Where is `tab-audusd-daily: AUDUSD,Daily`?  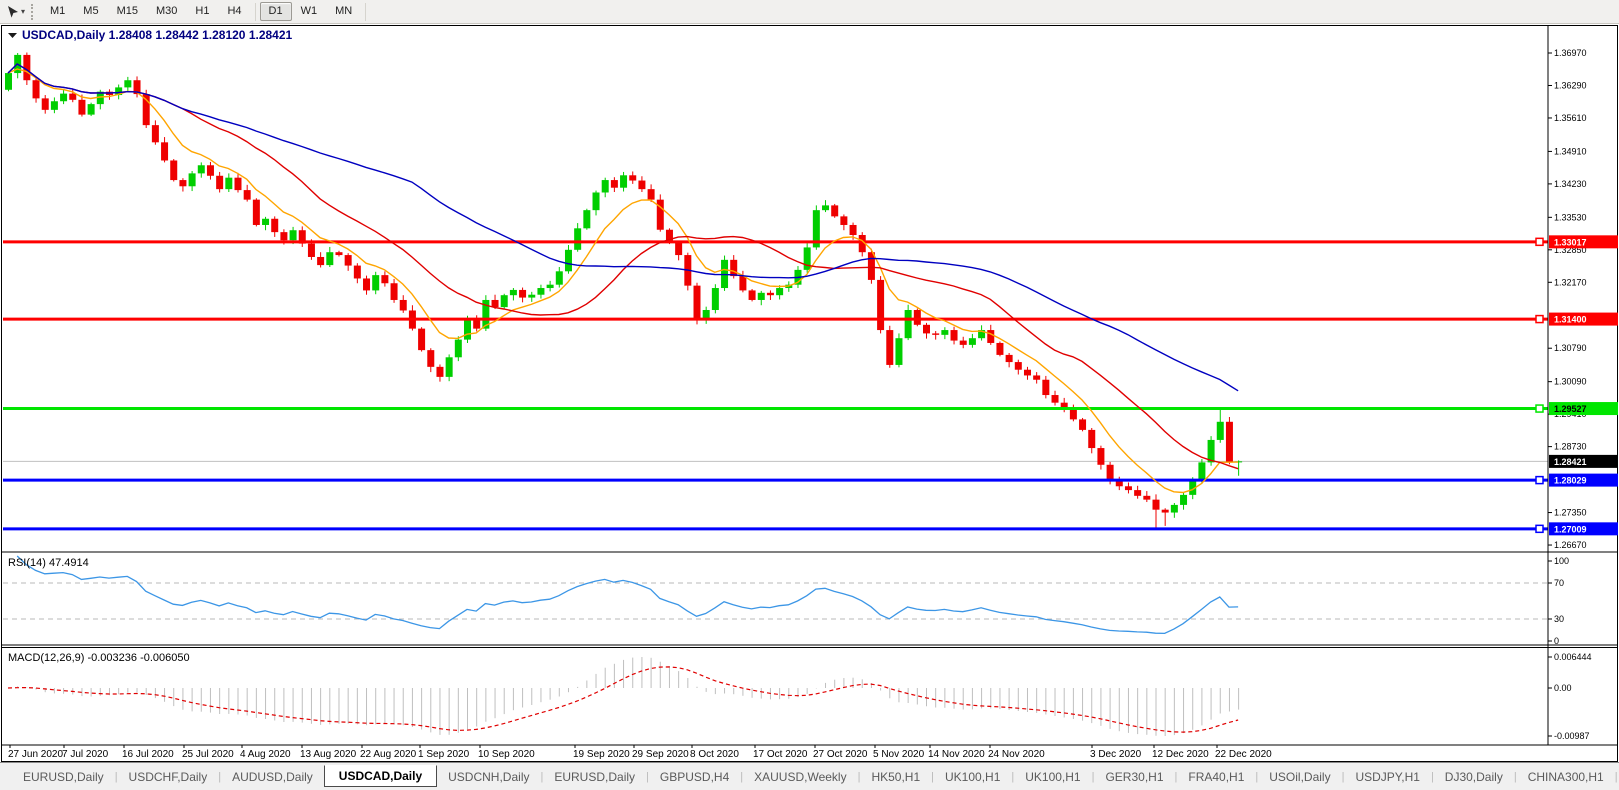
tab-audusd-daily: AUDUSD,Daily is located at coordinates (272, 777).